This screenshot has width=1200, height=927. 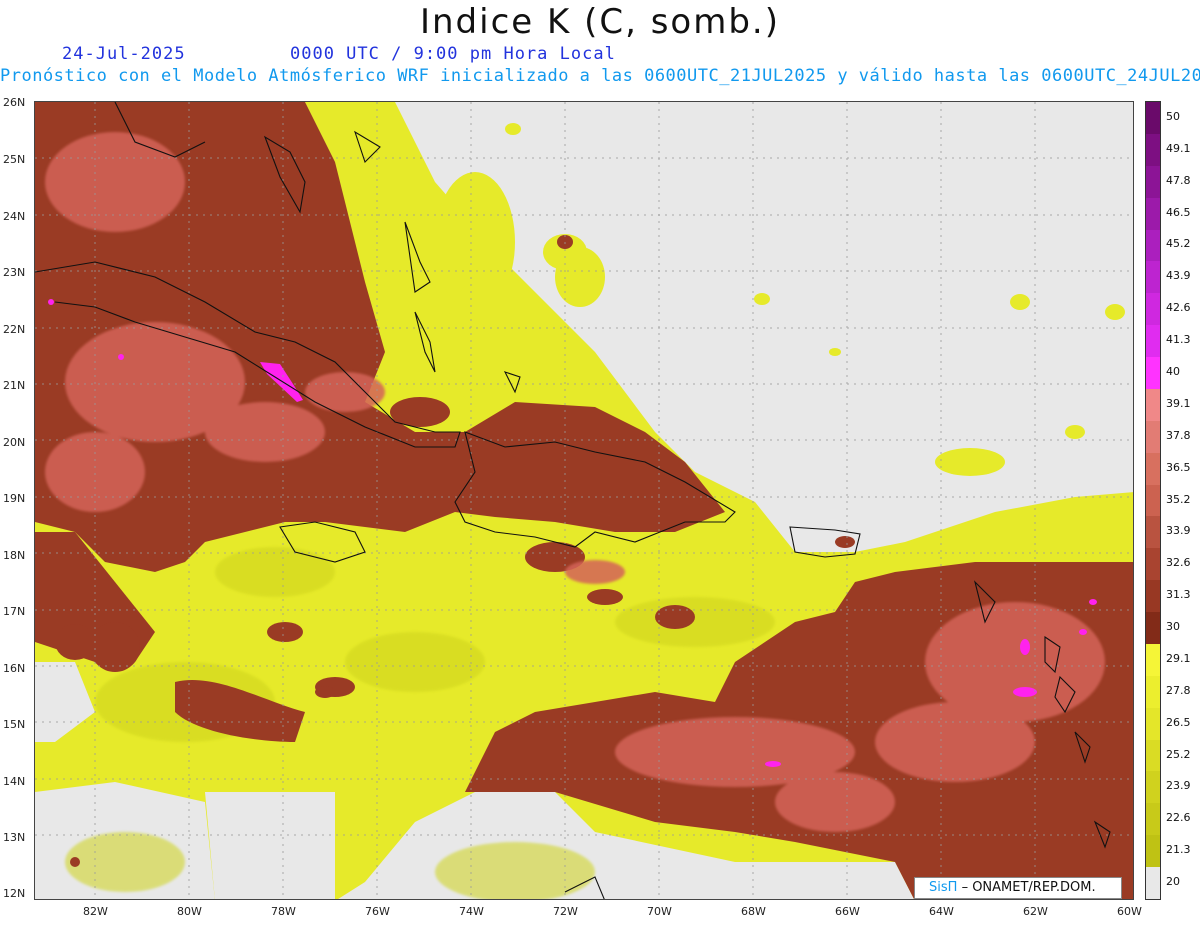 I want to click on credit-box: SisΠ – ONAMET/REP.DOM., so click(x=1018, y=888).